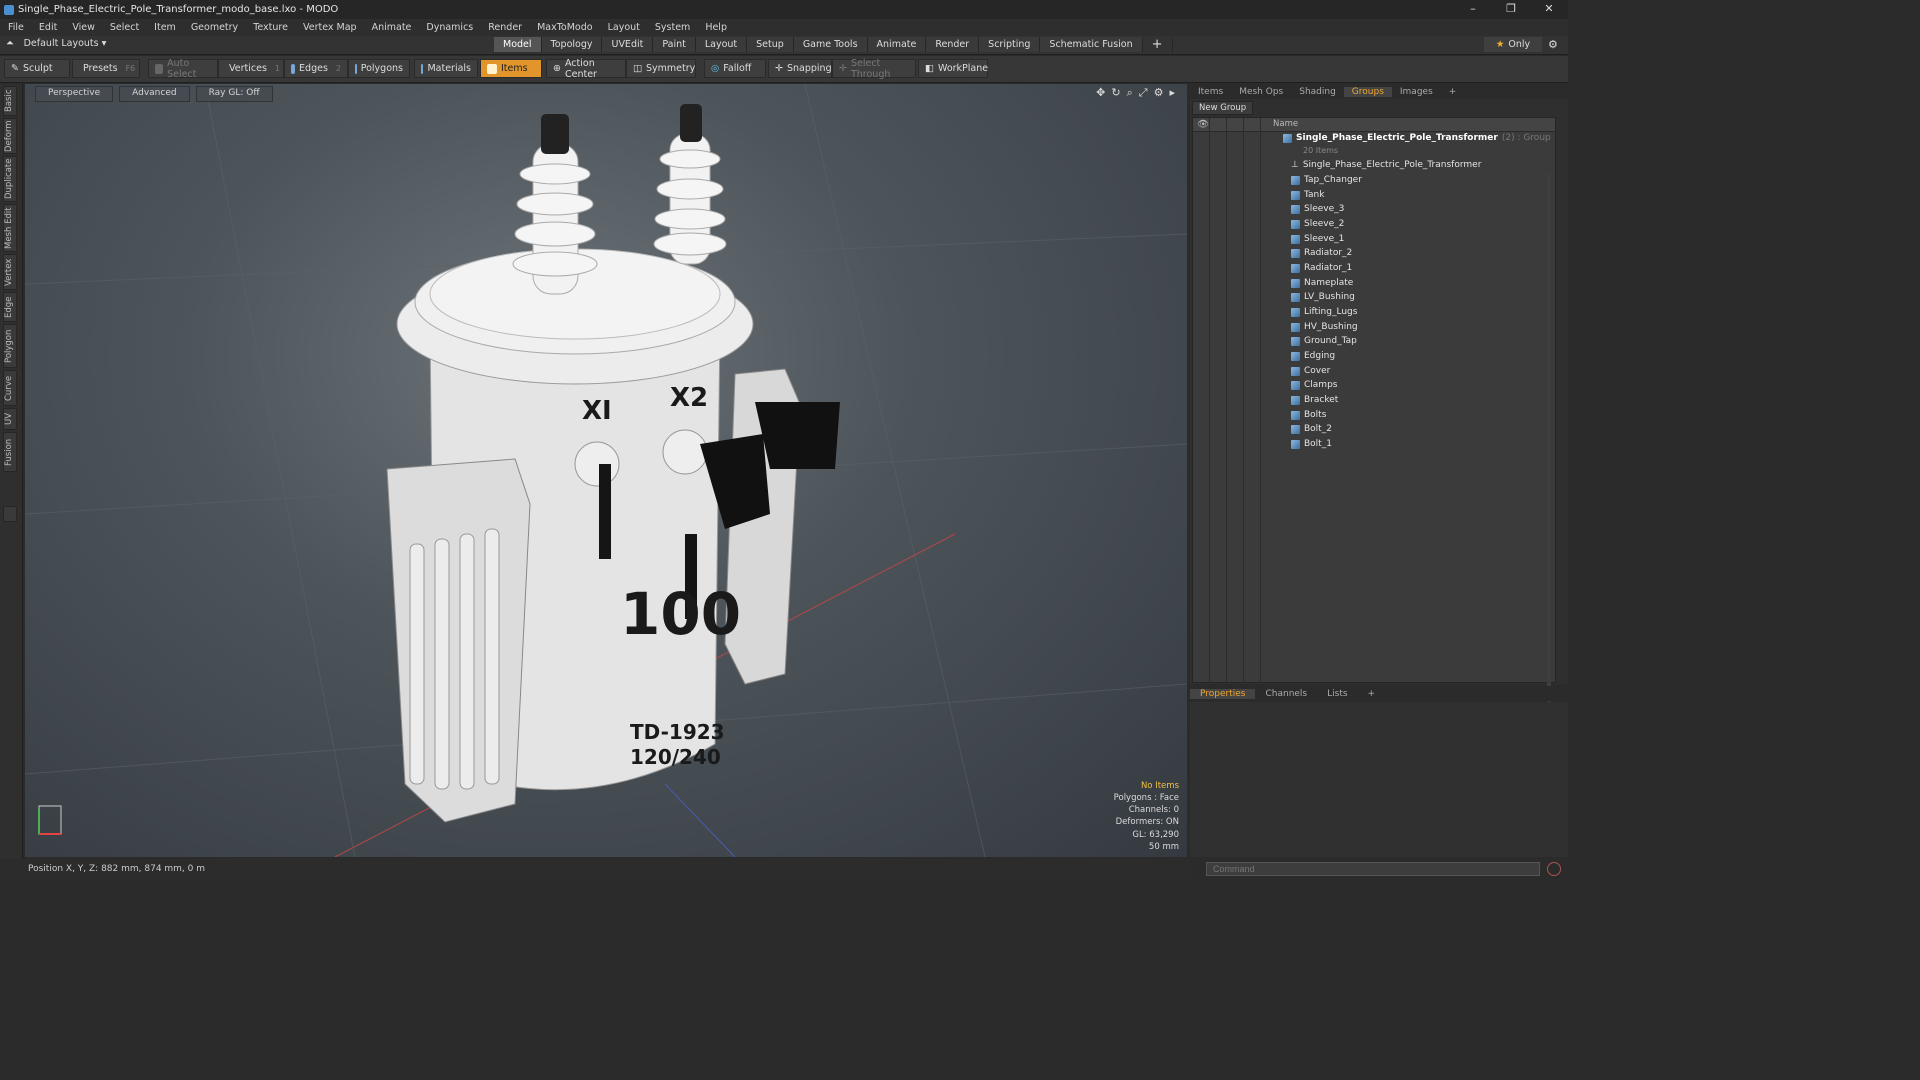 This screenshot has width=1920, height=1080. Describe the element at coordinates (1367, 91) in the screenshot. I see `tab-groups: Groups` at that location.